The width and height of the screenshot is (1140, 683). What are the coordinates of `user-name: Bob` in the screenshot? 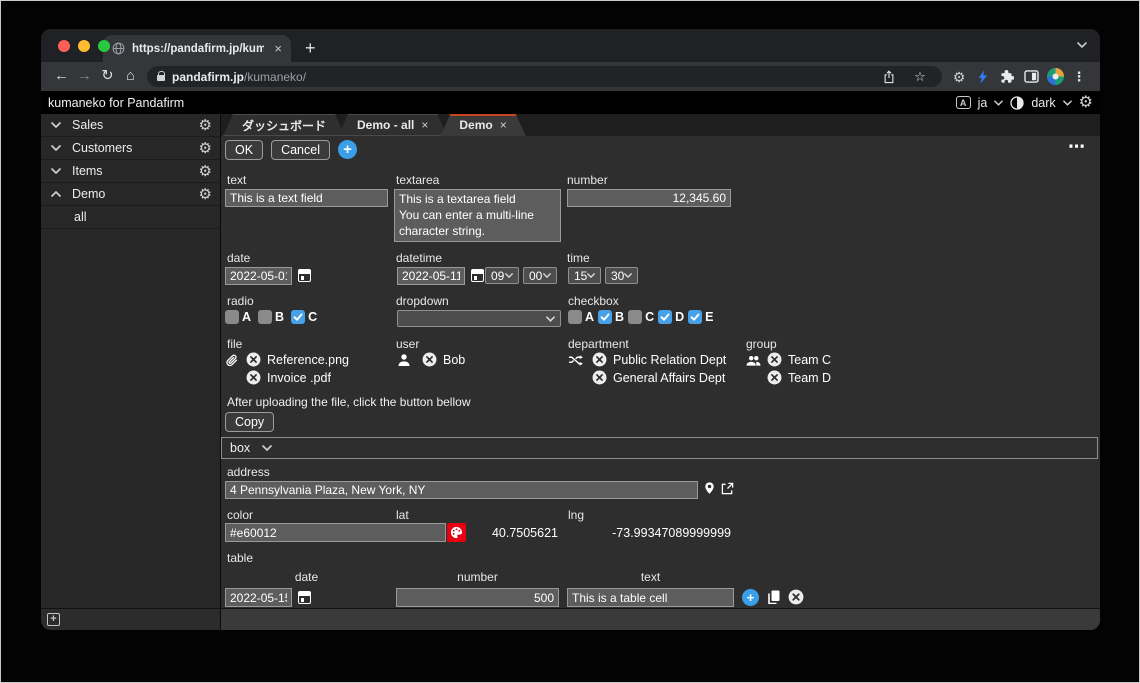 It's located at (454, 360).